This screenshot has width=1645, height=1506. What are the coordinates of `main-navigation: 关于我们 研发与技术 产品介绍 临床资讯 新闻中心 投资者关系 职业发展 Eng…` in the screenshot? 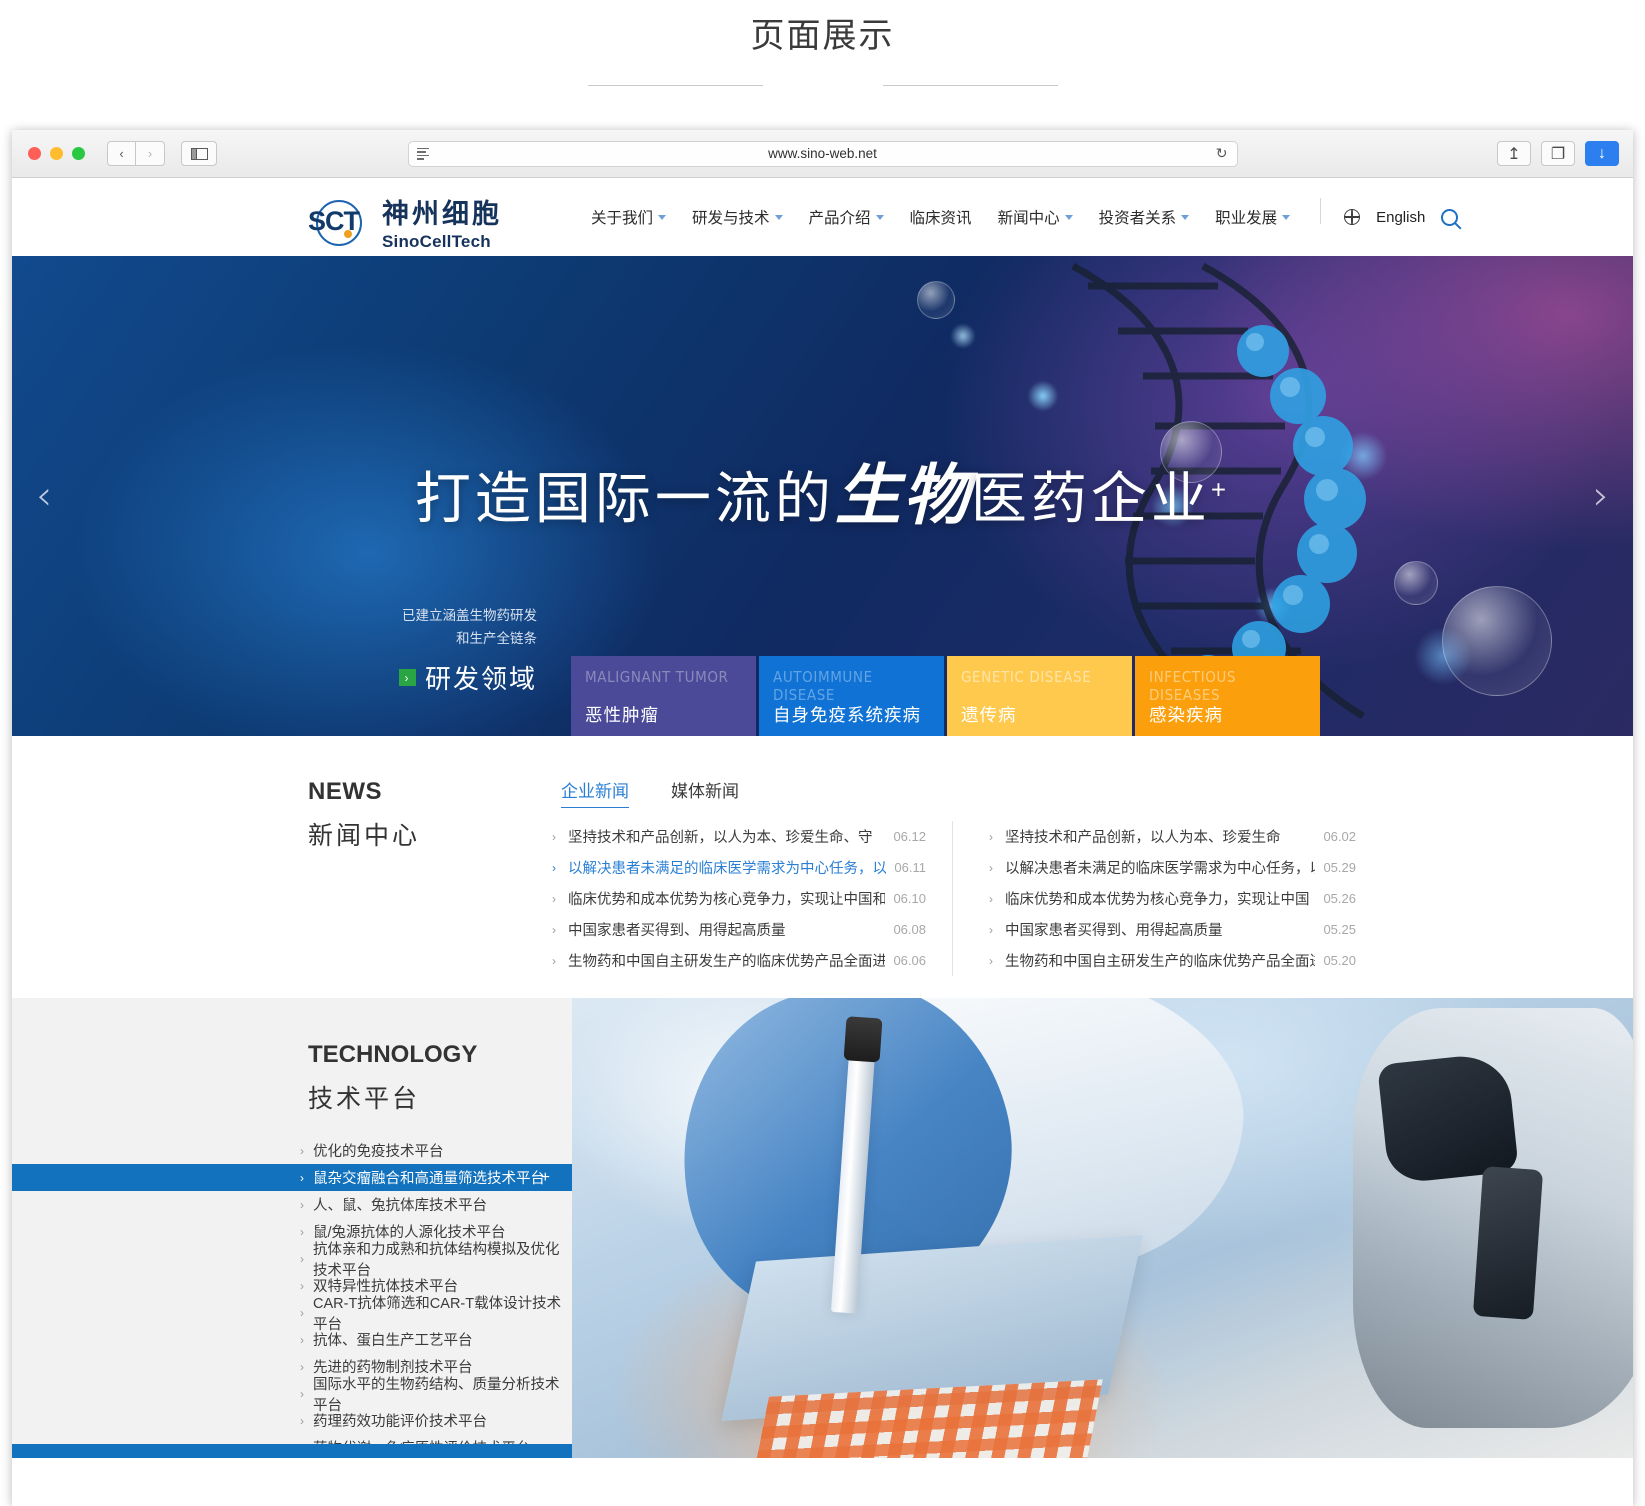 It's located at (1025, 212).